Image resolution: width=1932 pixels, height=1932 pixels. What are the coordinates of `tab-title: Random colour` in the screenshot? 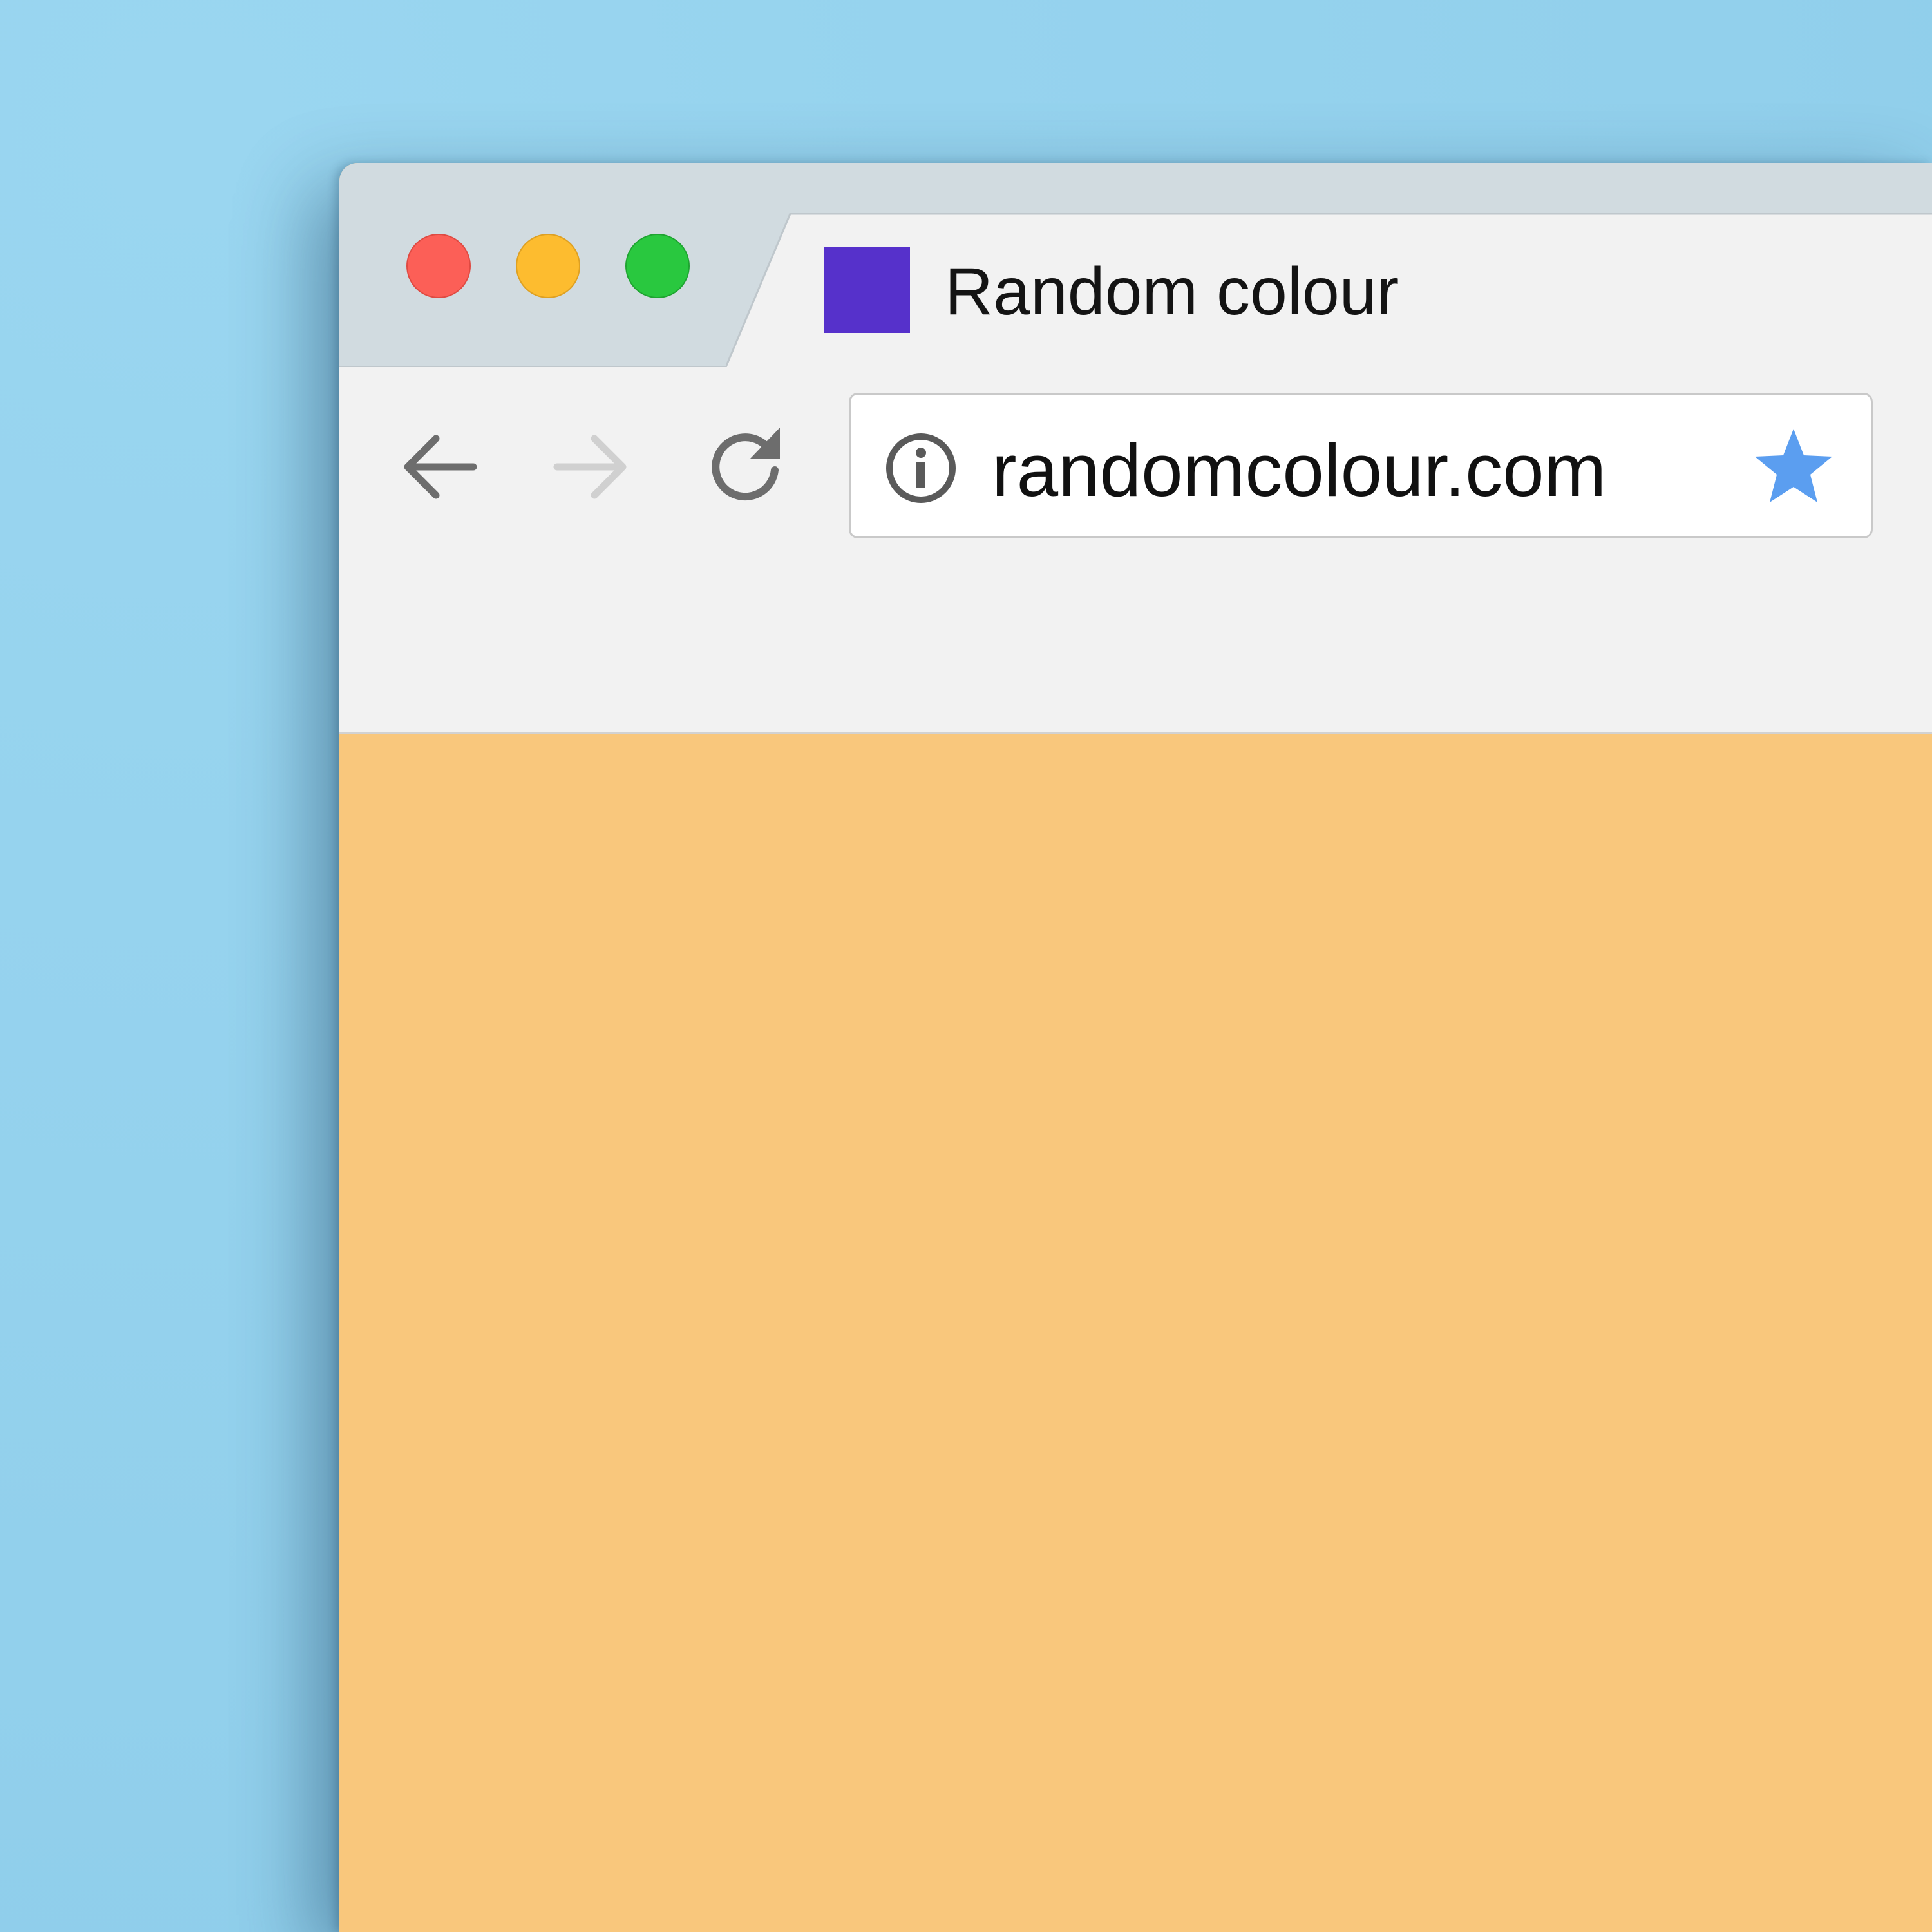 It's located at (1172, 291).